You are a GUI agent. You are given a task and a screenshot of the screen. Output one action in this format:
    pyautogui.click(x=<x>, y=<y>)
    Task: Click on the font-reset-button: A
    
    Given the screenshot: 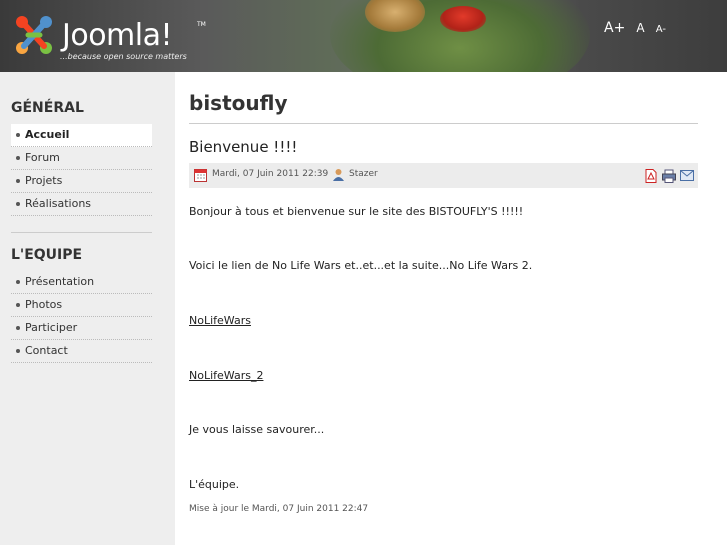 What is the action you would take?
    pyautogui.click(x=640, y=28)
    